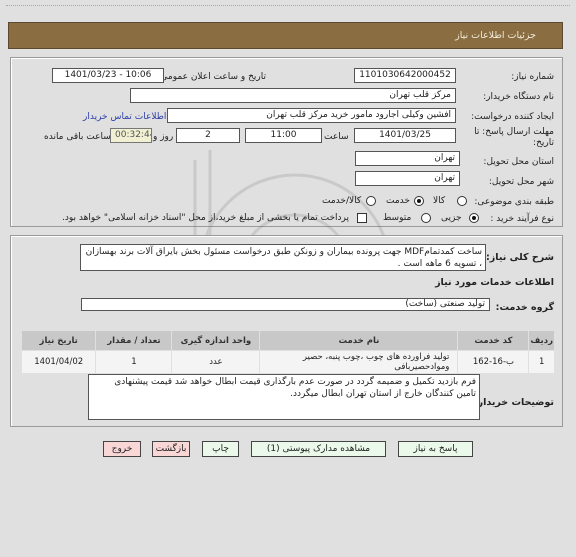 The image size is (576, 557). Describe the element at coordinates (216, 340) in the screenshot. I see `col-unit: واحد اندازه گیری` at that location.